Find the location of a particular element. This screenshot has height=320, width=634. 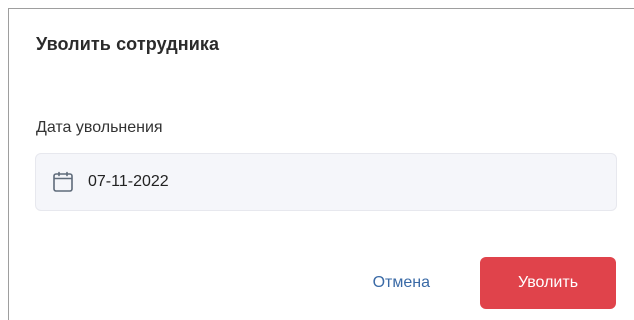

cancel-button: Отмена is located at coordinates (401, 283).